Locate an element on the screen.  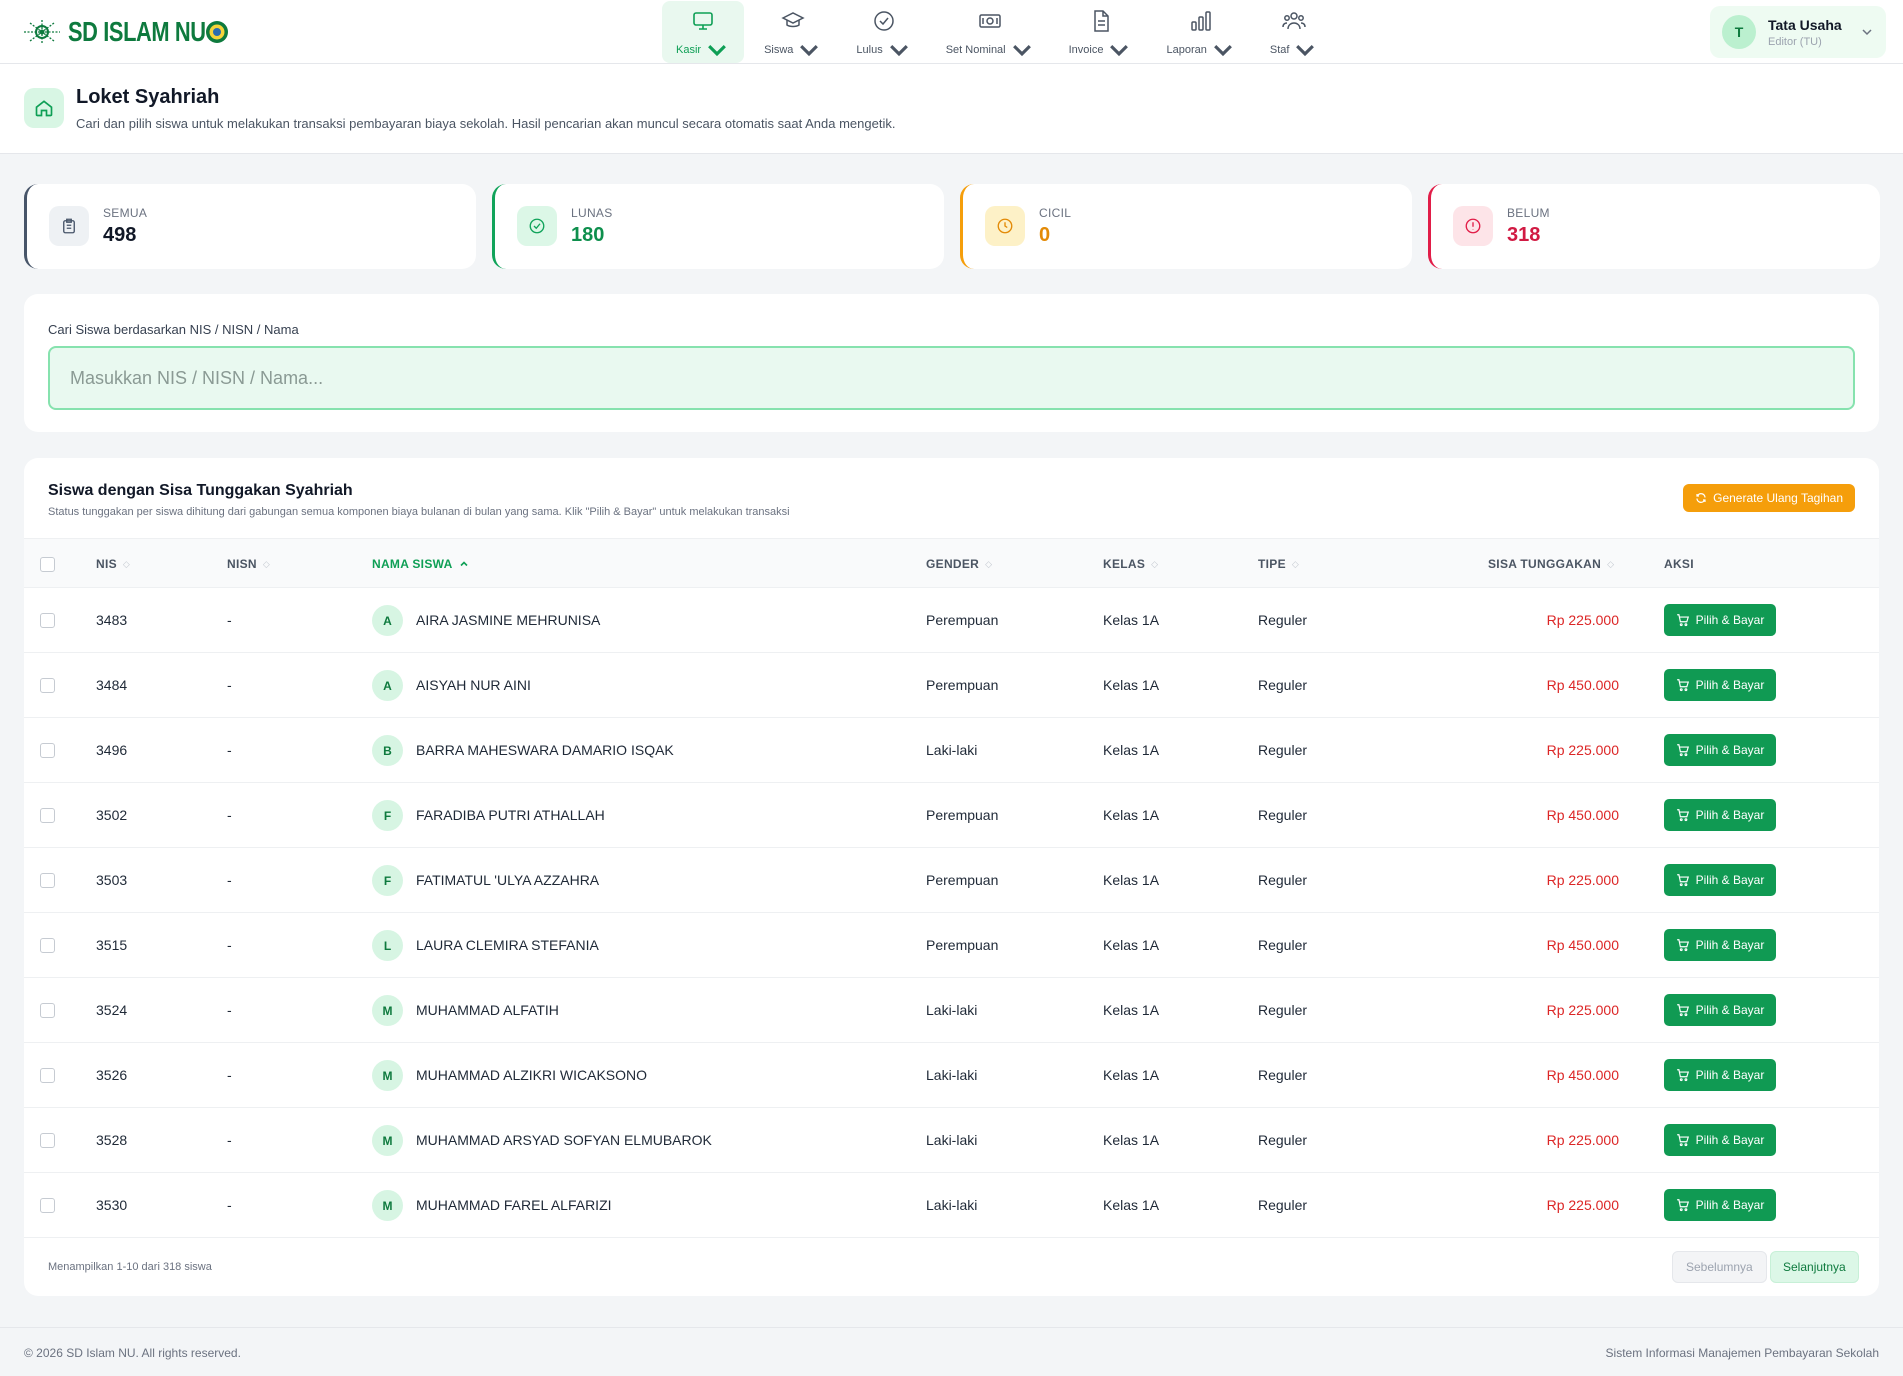
nav-item-lulus: Lulus is located at coordinates (883, 32).